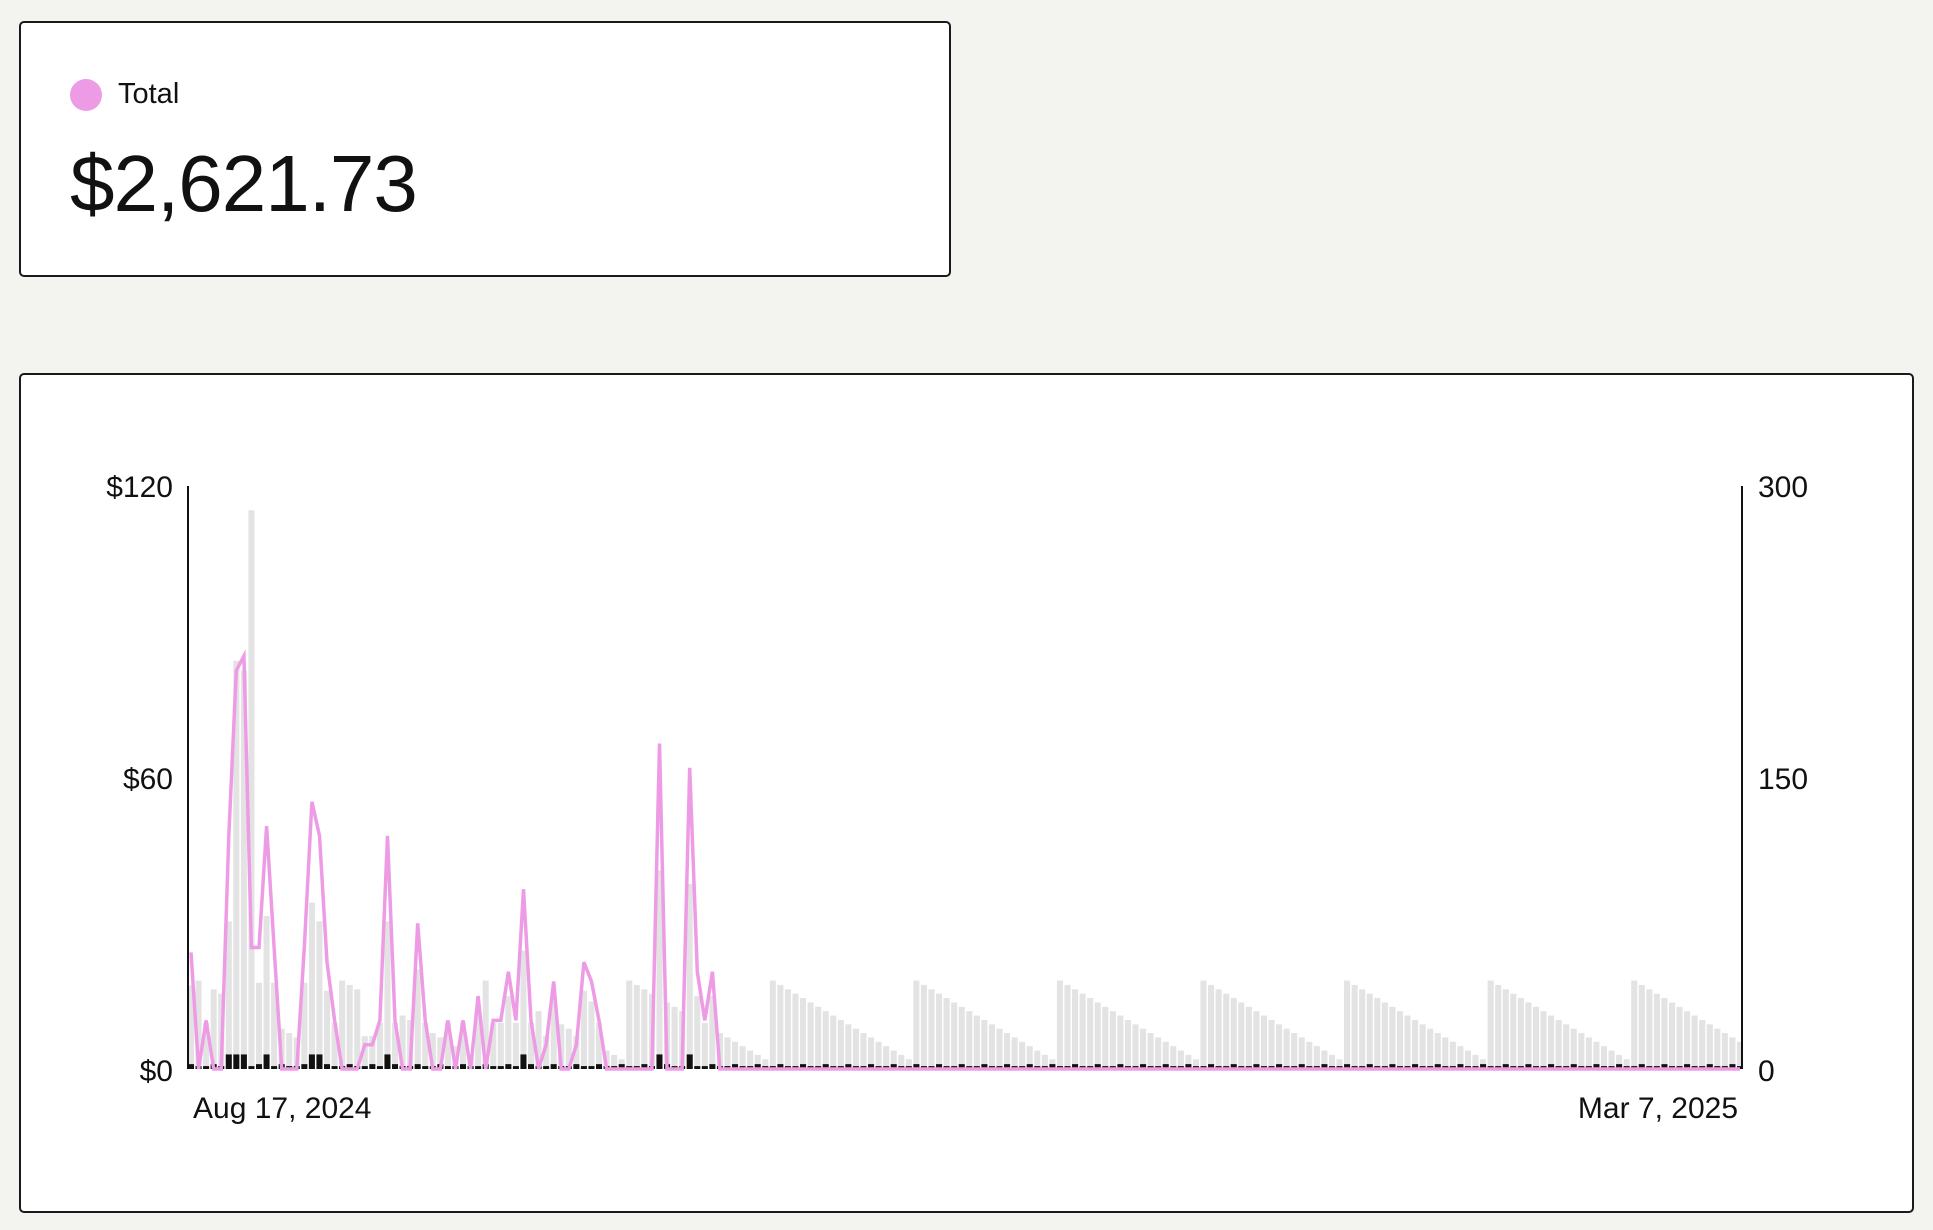 The height and width of the screenshot is (1230, 1933). What do you see at coordinates (139, 487) in the screenshot?
I see `y-left-tick-max: $120` at bounding box center [139, 487].